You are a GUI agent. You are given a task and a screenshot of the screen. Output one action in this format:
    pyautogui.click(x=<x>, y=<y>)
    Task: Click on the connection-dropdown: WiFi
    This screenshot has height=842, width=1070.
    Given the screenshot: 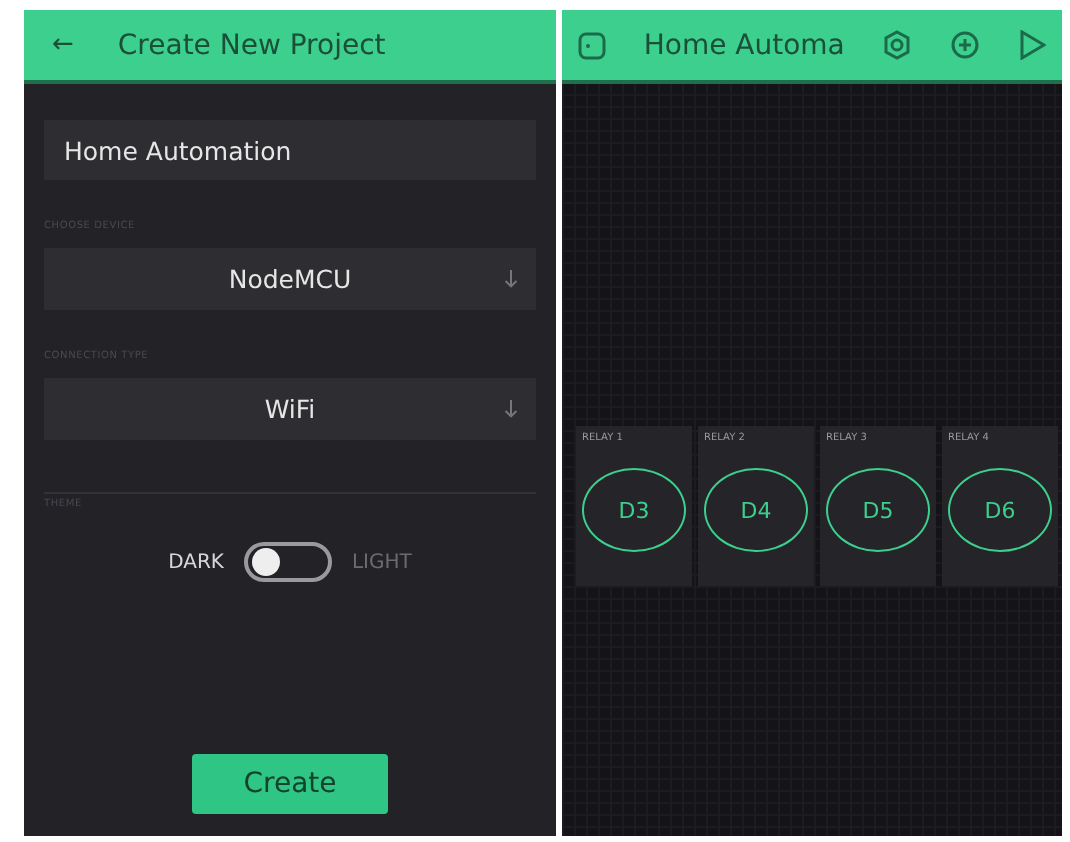 What is the action you would take?
    pyautogui.click(x=290, y=409)
    